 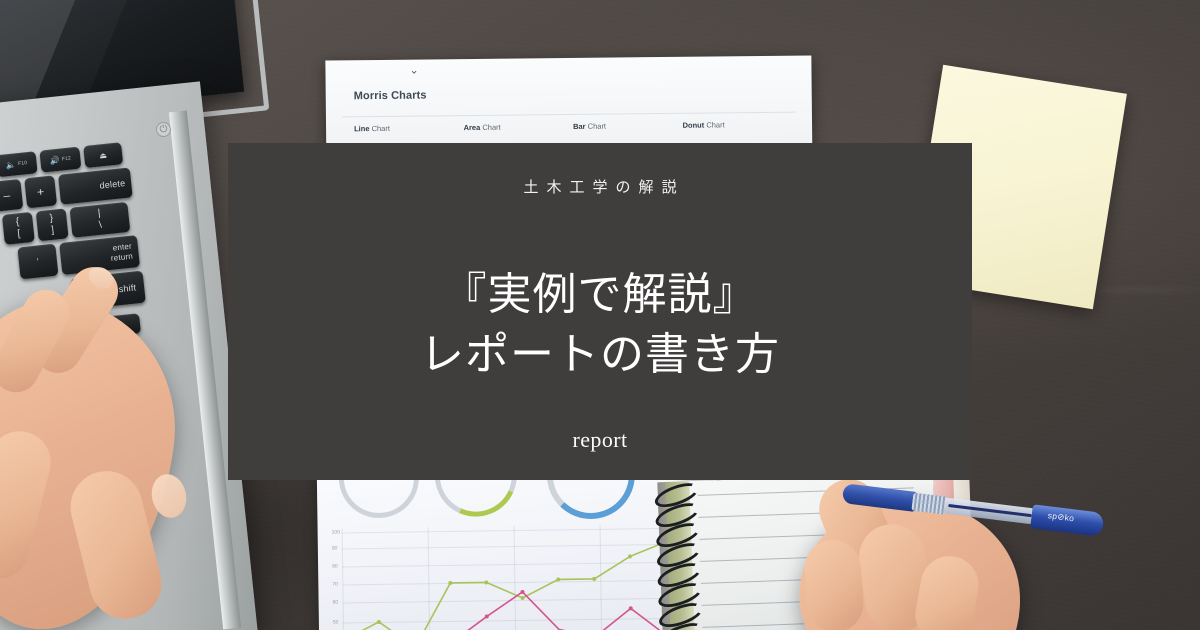 I want to click on key-bracket-right: }], so click(x=52, y=225).